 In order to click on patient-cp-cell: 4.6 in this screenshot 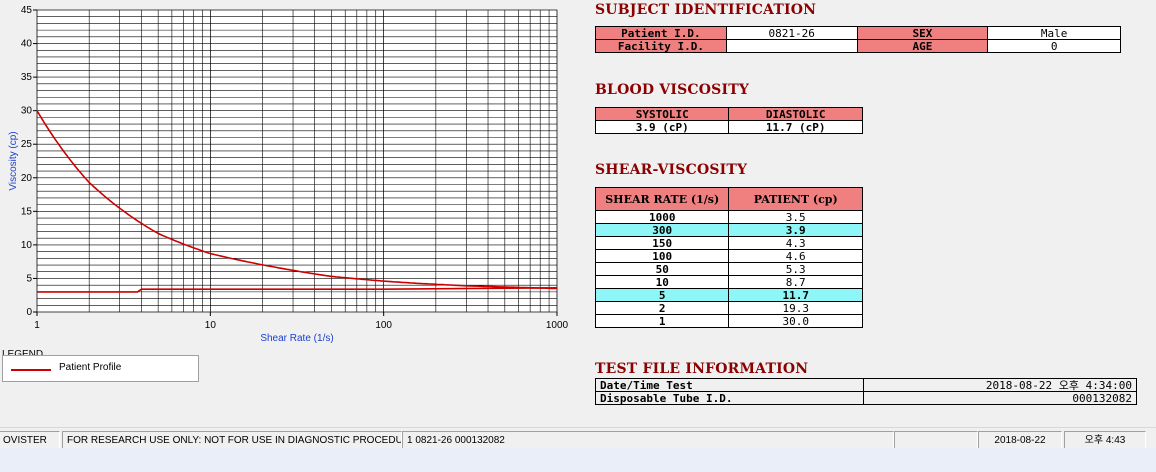, I will do `click(795, 256)`.